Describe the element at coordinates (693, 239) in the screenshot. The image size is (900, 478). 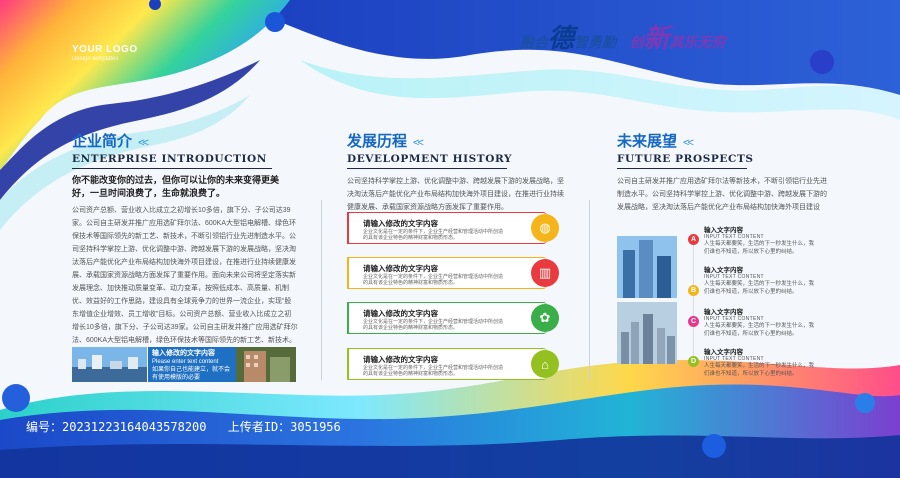
I see `badge-a: A` at that location.